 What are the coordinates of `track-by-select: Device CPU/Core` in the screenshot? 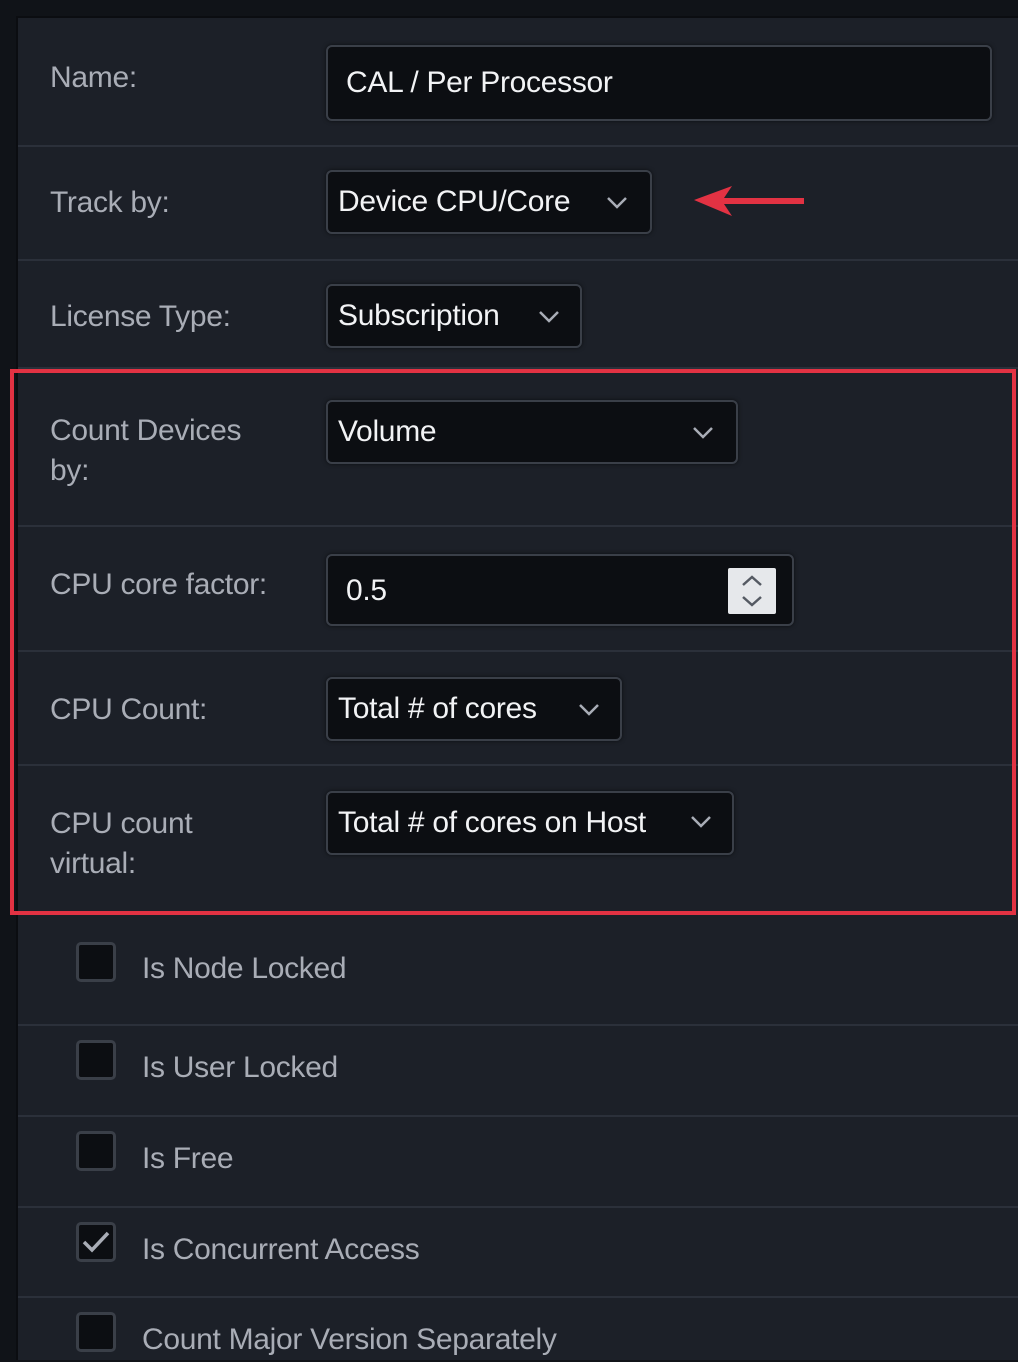 It's located at (489, 202).